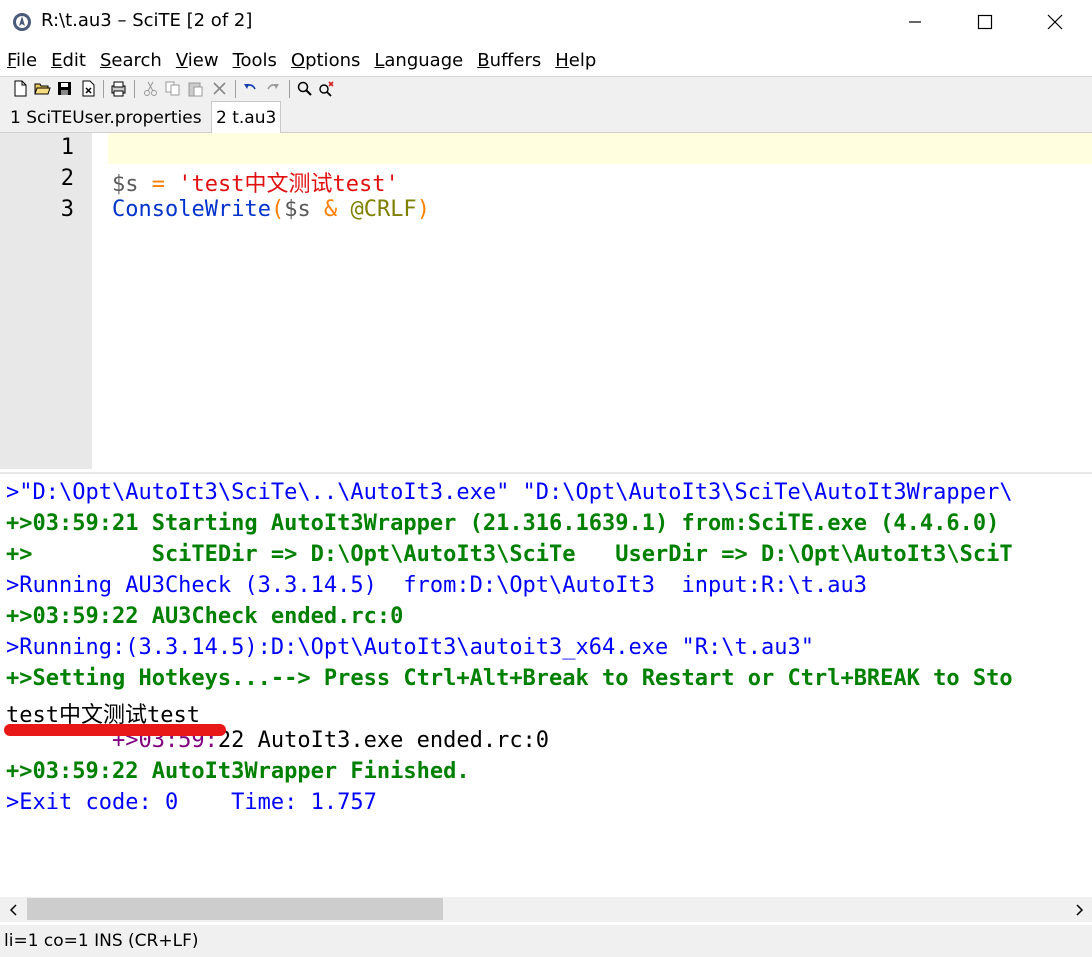 This screenshot has width=1092, height=957. What do you see at coordinates (147, 20) in the screenshot?
I see `window-title: R:\t.au3 – SciTE [2 of 2]` at bounding box center [147, 20].